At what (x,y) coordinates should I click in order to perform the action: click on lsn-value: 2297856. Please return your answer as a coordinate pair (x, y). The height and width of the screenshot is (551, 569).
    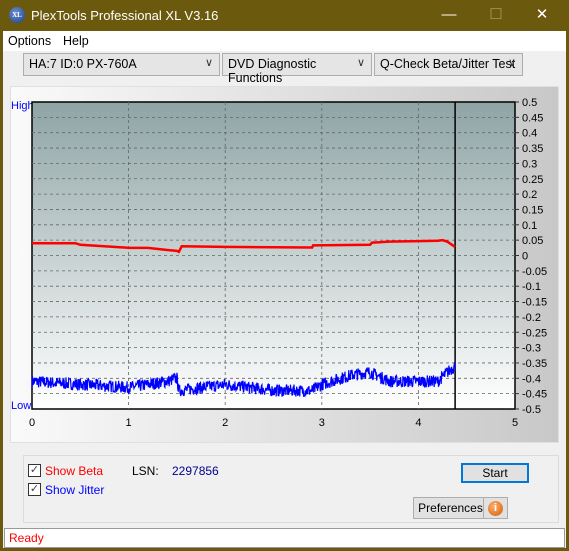
    Looking at the image, I should click on (195, 471).